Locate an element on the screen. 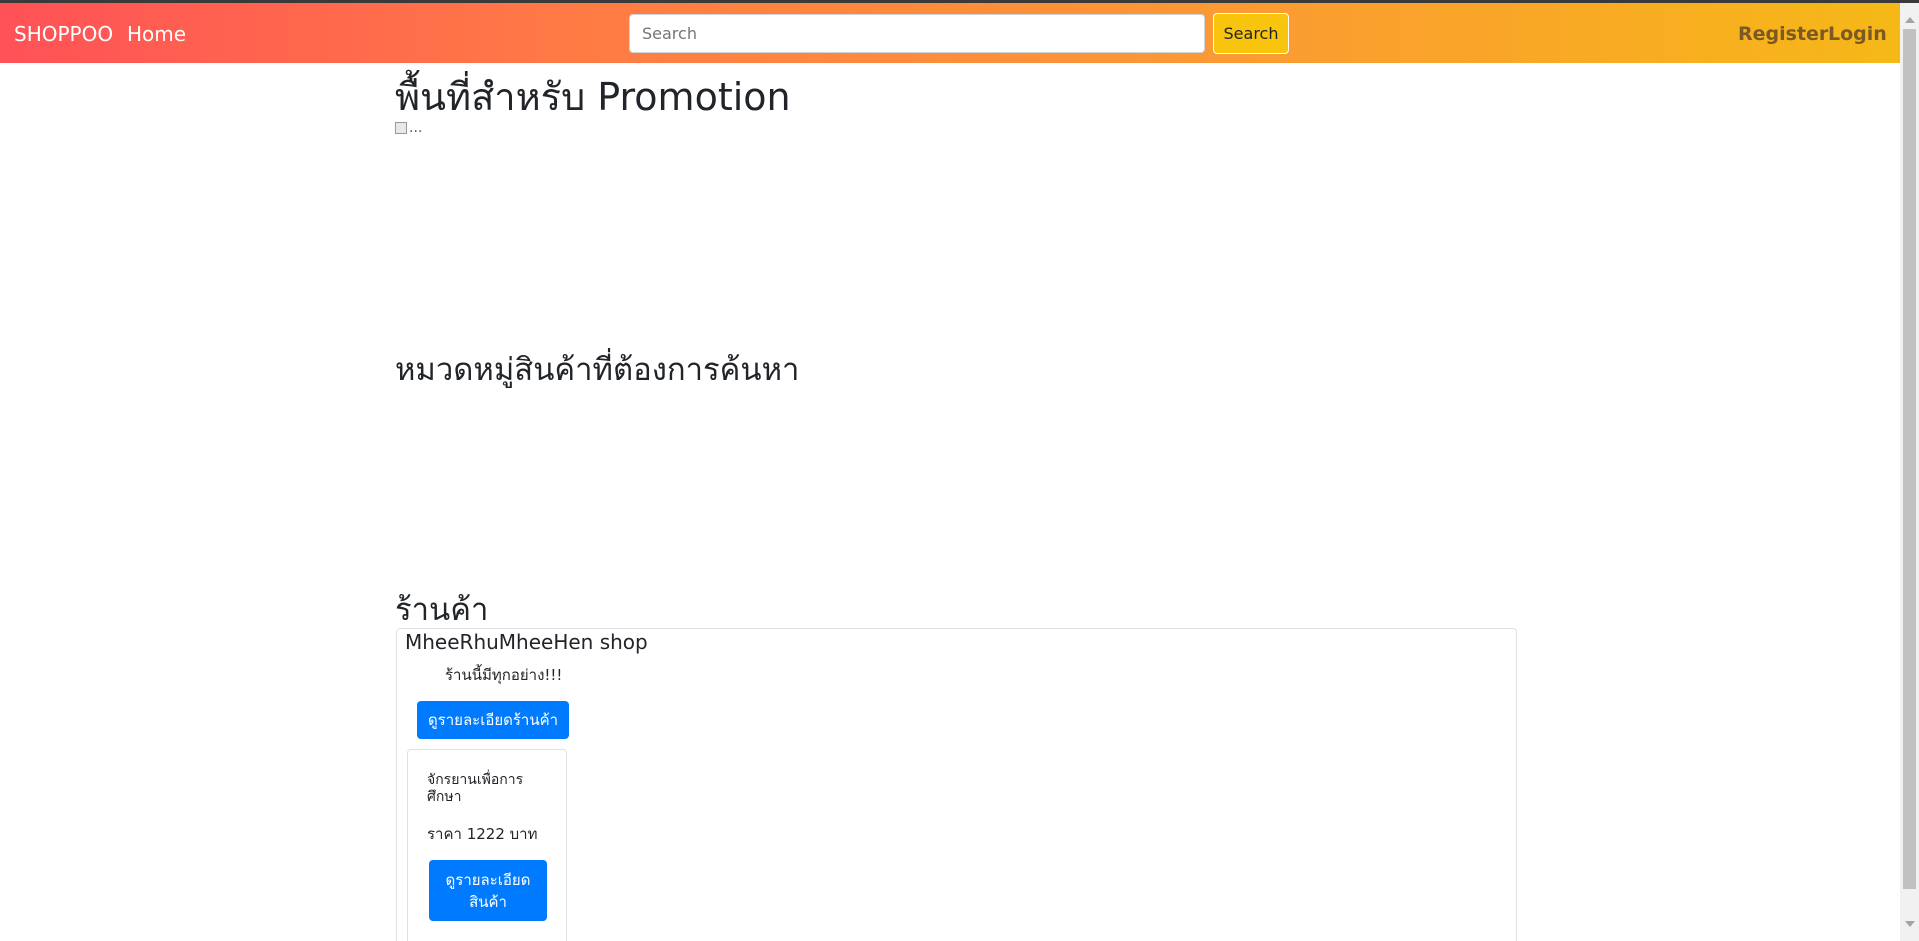 This screenshot has width=1919, height=941. scroll-down-arrow-icon is located at coordinates (1910, 924).